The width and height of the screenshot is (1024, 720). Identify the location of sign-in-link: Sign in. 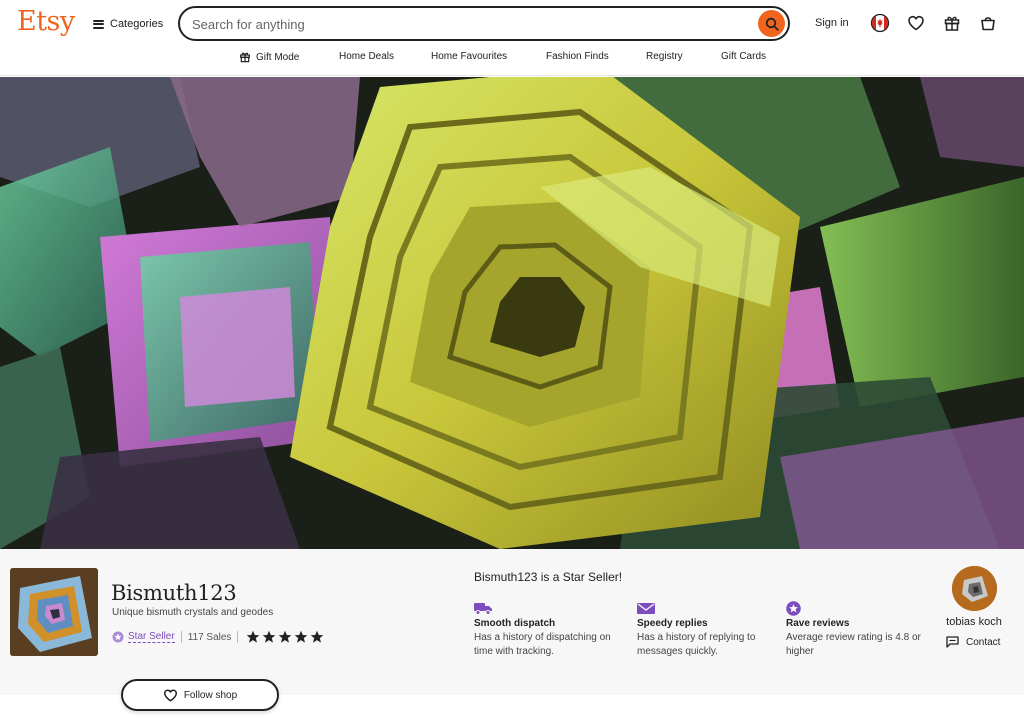
(832, 23).